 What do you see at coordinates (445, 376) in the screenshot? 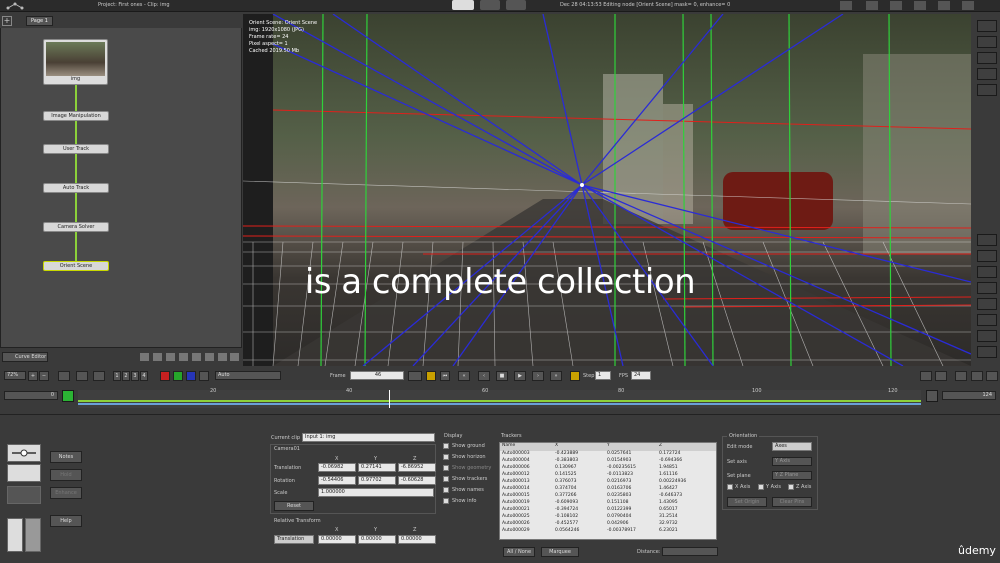
I see `first-frame-icon: ⏮` at bounding box center [445, 376].